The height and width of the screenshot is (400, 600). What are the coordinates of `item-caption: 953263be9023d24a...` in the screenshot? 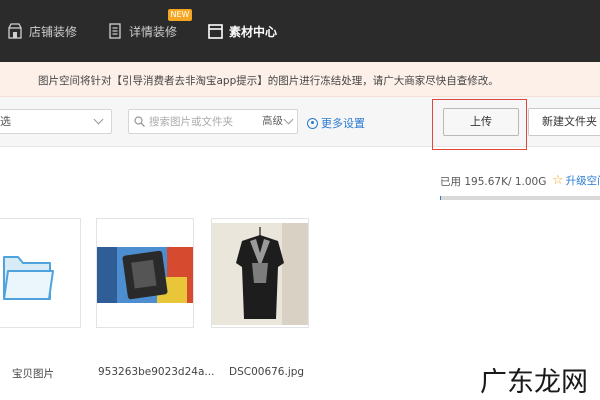 It's located at (156, 372).